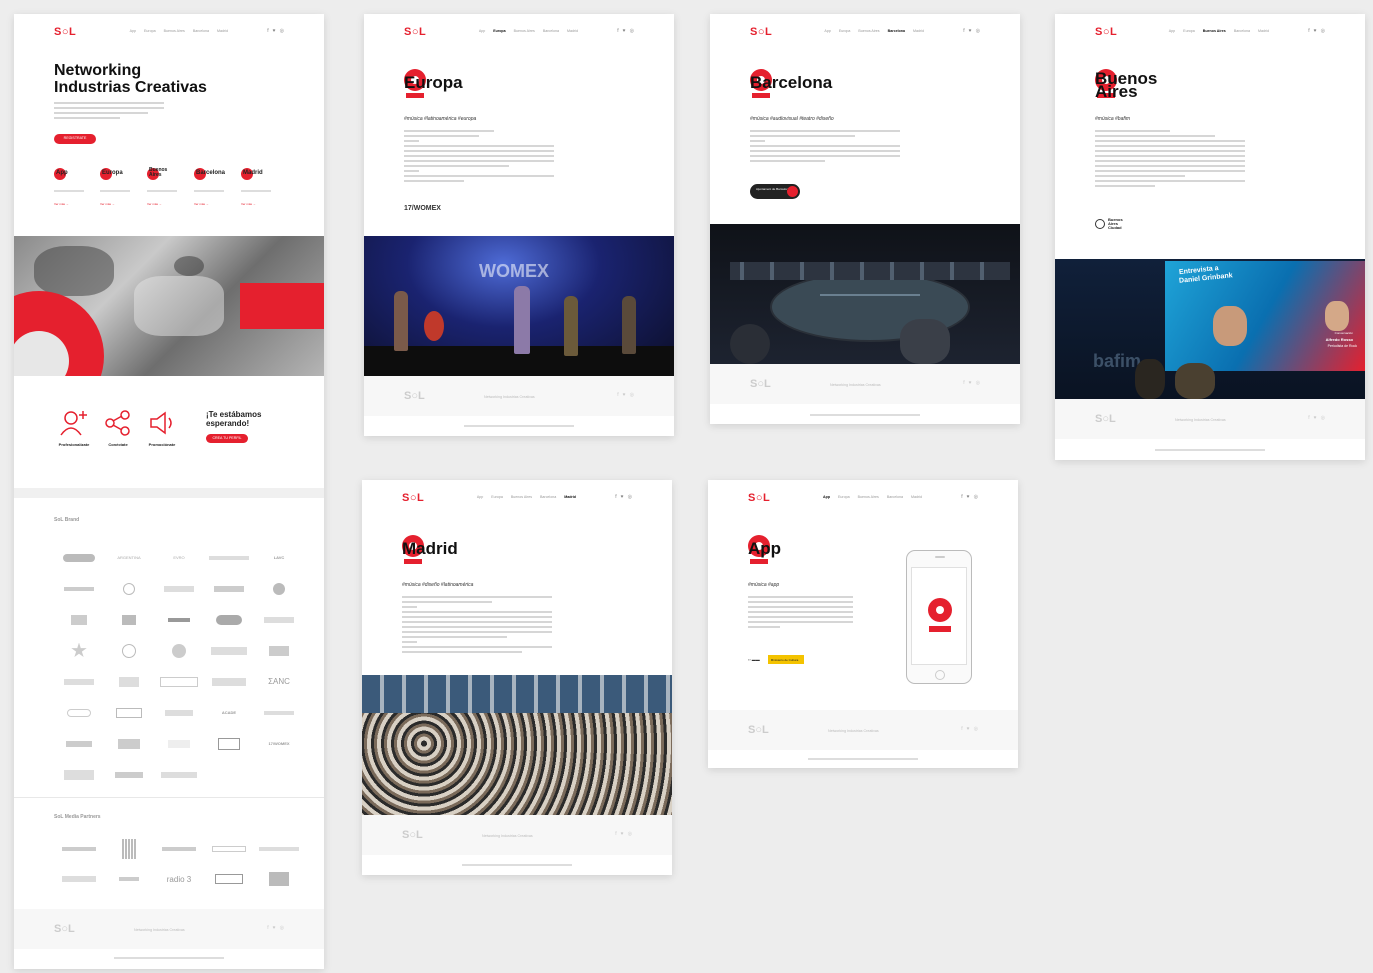  Describe the element at coordinates (279, 681) in the screenshot. I see `sponsor-logo: ΣANC` at that location.